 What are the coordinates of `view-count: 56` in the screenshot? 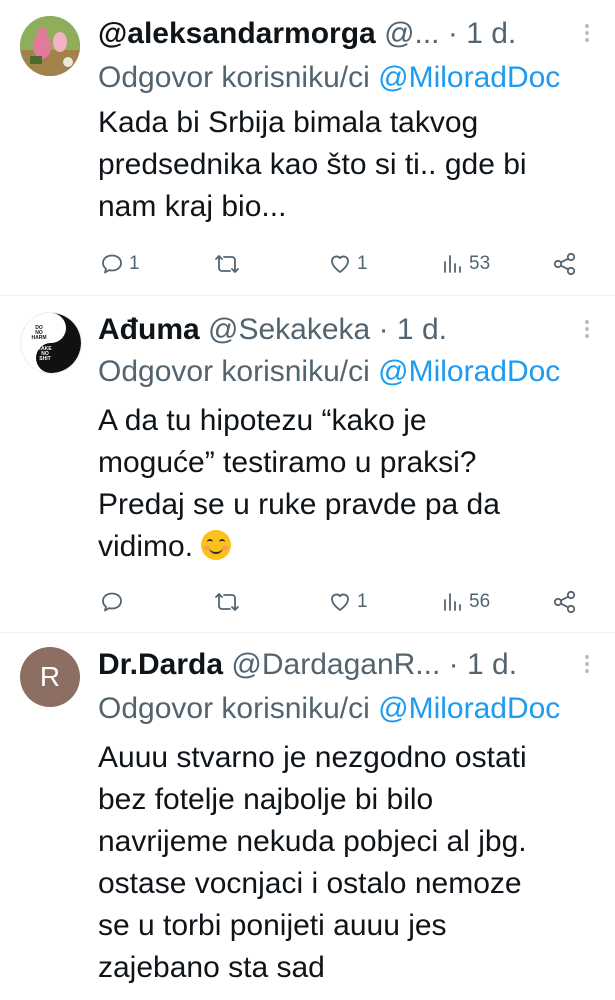 It's located at (480, 601).